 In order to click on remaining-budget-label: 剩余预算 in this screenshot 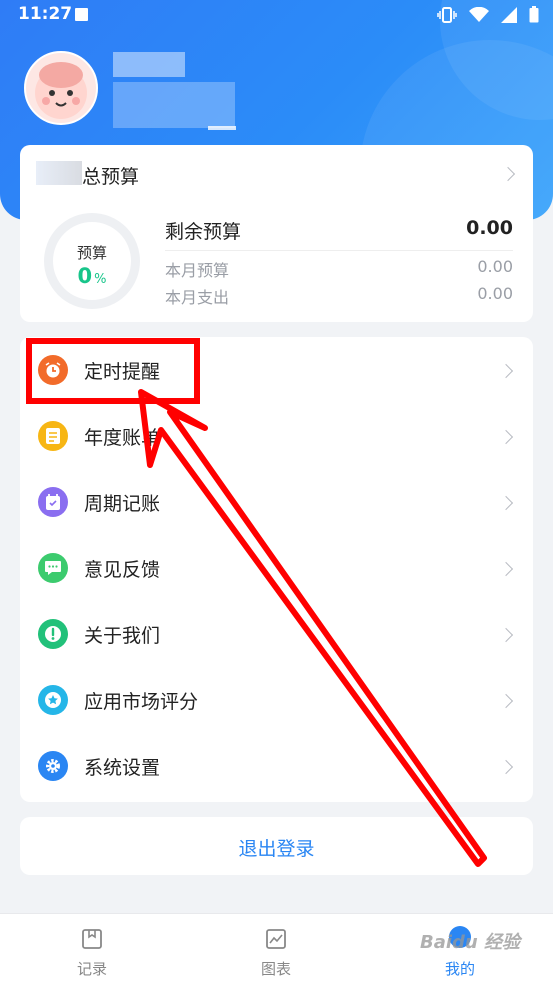, I will do `click(203, 232)`.